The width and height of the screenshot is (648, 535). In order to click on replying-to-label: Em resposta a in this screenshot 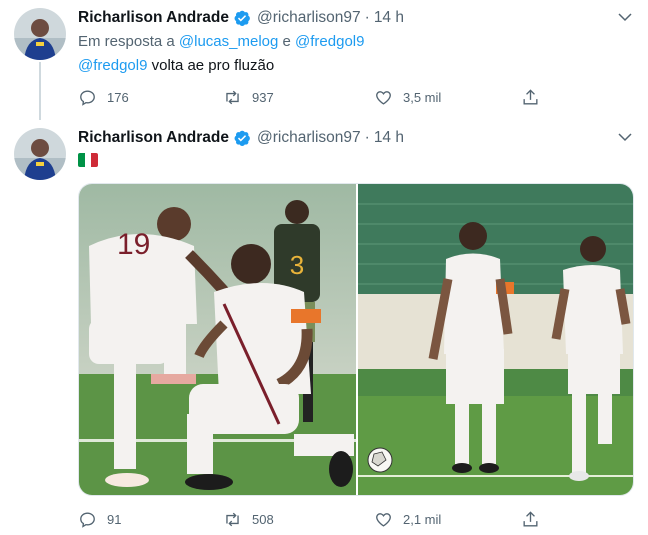, I will do `click(126, 41)`.